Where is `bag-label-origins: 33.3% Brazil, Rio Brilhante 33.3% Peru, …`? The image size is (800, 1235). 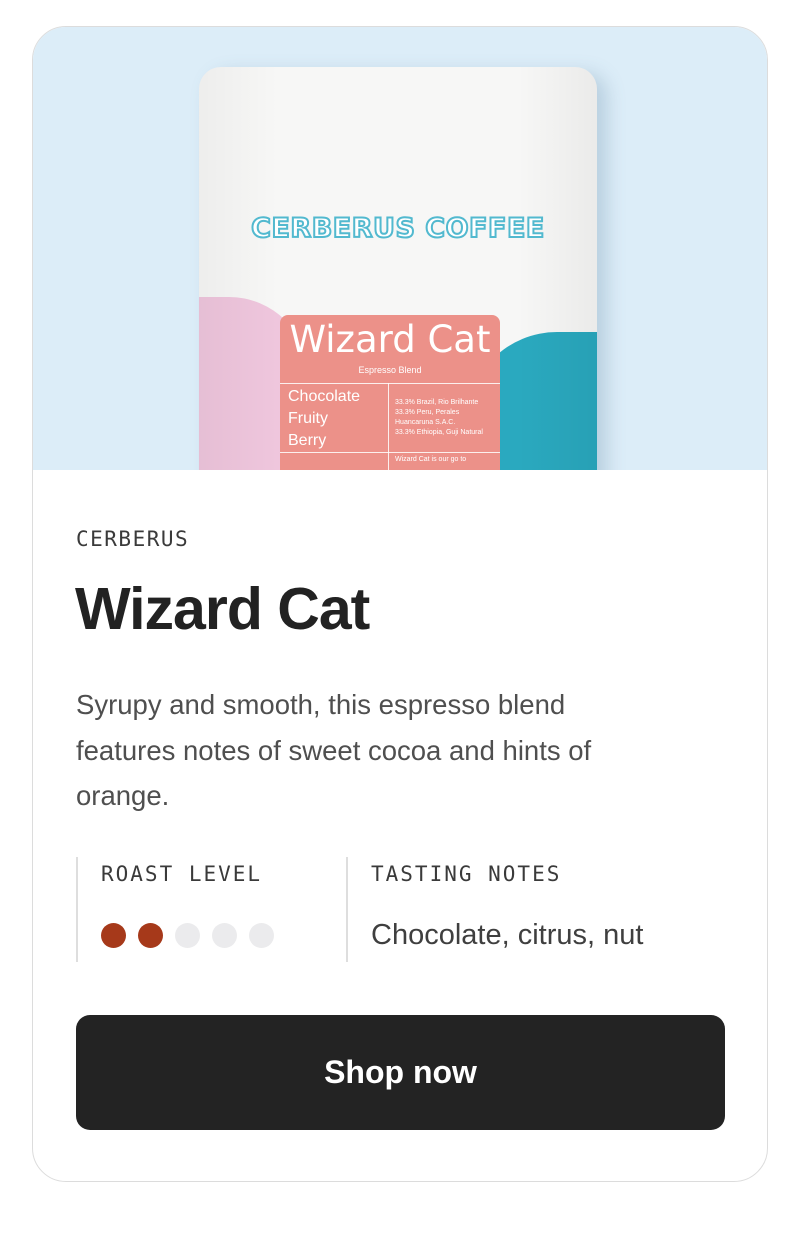
bag-label-origins: 33.3% Brazil, Rio Brilhante 33.3% Peru, … is located at coordinates (439, 417).